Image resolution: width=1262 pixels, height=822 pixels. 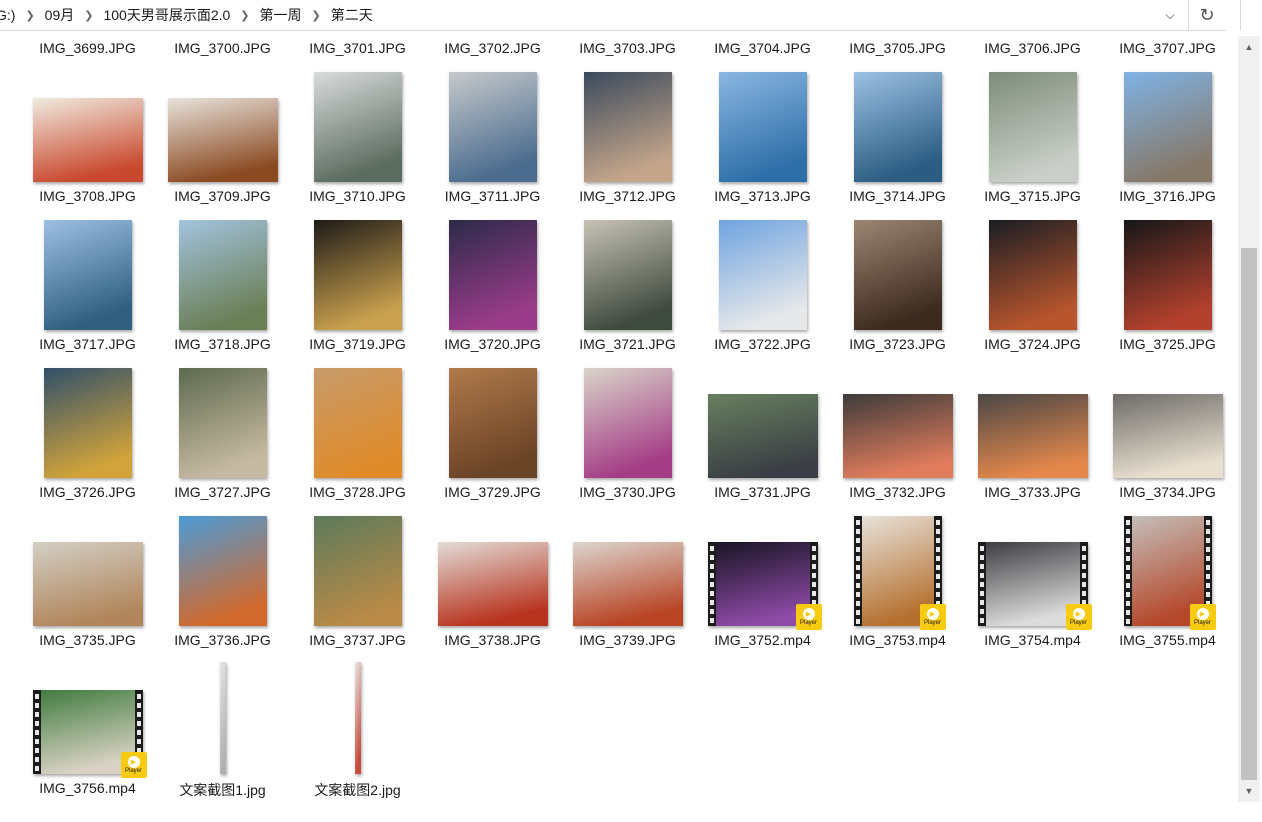 What do you see at coordinates (627, 344) in the screenshot?
I see `file-name-label: IMG_3721.JPG` at bounding box center [627, 344].